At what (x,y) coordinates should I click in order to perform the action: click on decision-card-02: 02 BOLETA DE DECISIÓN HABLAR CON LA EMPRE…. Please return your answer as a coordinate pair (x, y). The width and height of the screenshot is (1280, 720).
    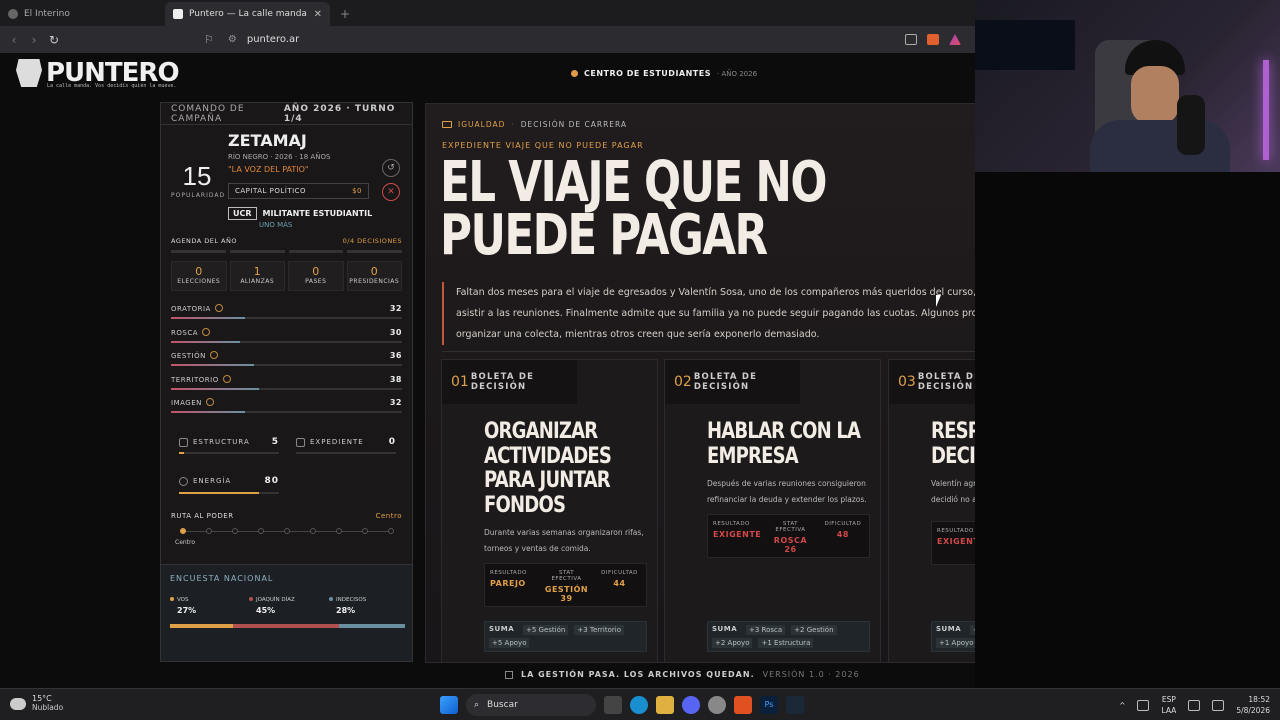
    Looking at the image, I should click on (772, 510).